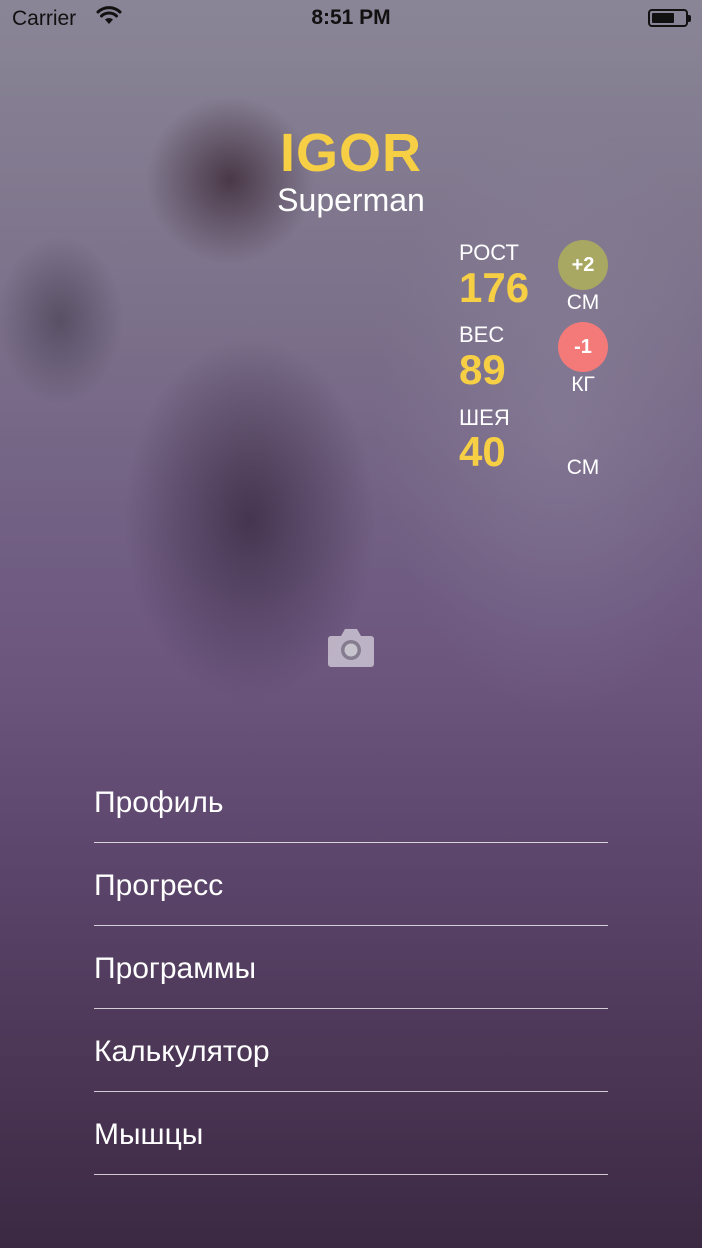 Image resolution: width=702 pixels, height=1248 pixels. I want to click on profile-name: IGOR, so click(350, 153).